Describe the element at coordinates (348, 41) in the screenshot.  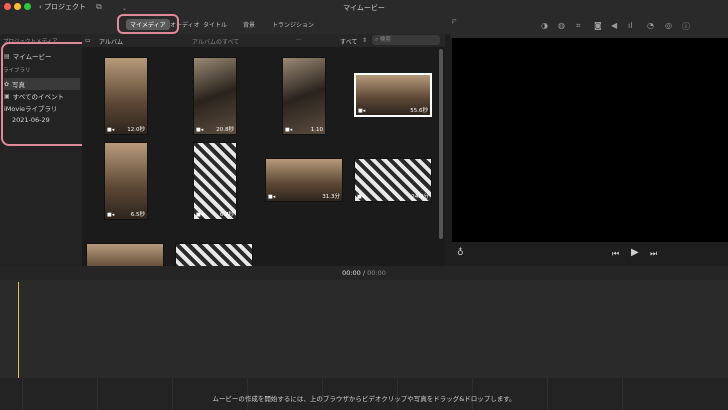
I see `filter-dropdown: すべて` at that location.